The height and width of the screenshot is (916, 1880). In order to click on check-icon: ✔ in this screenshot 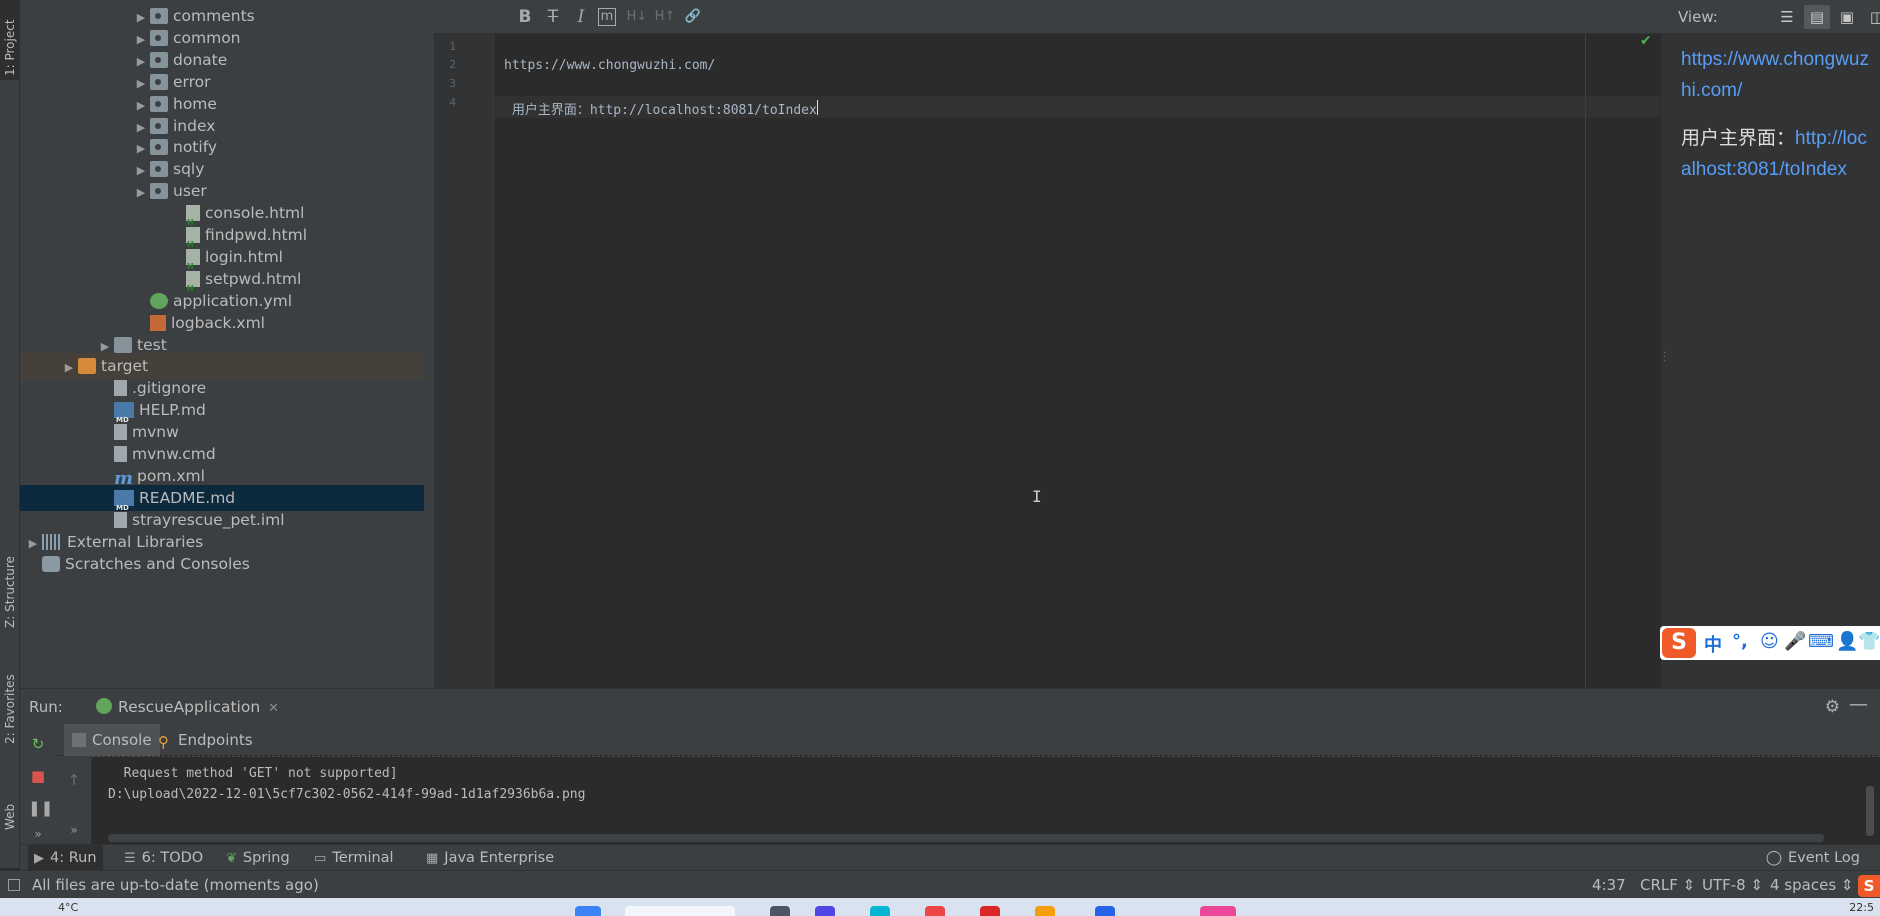, I will do `click(1646, 41)`.